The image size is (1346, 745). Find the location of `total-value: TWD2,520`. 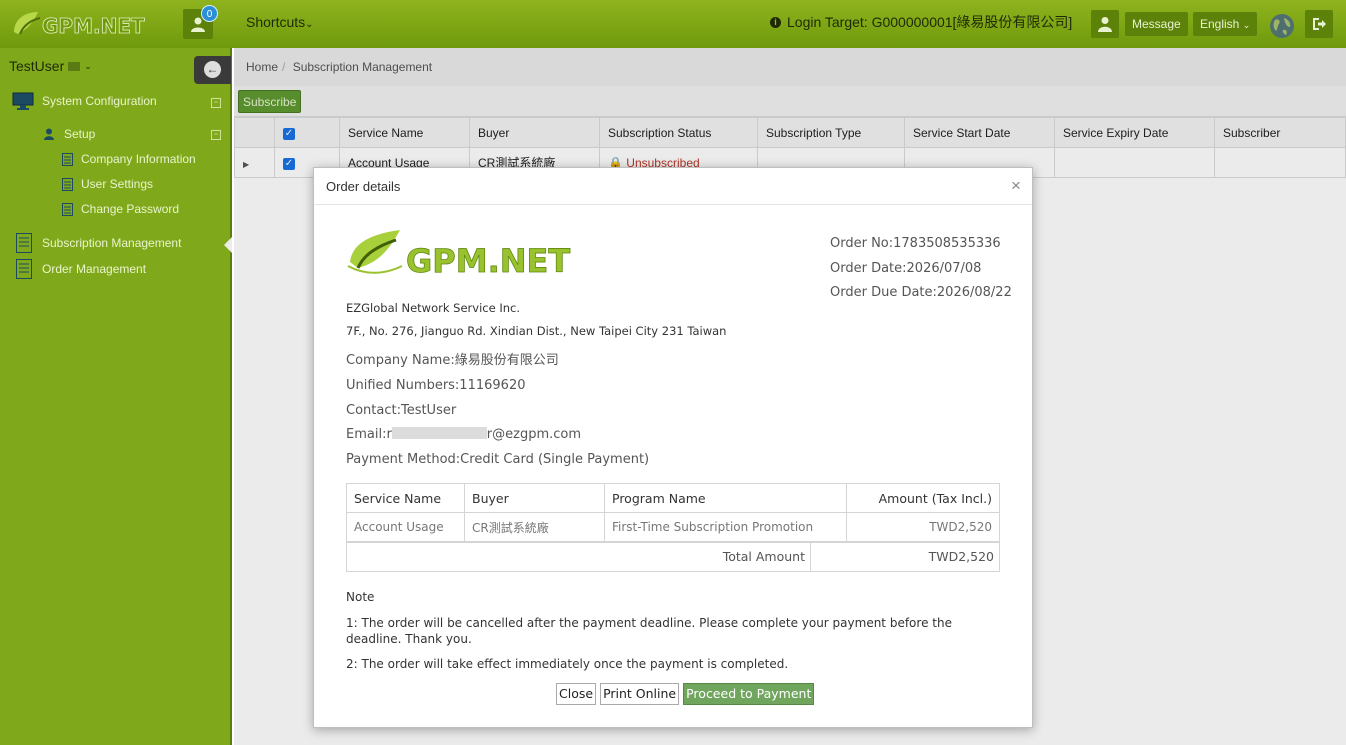

total-value: TWD2,520 is located at coordinates (905, 556).